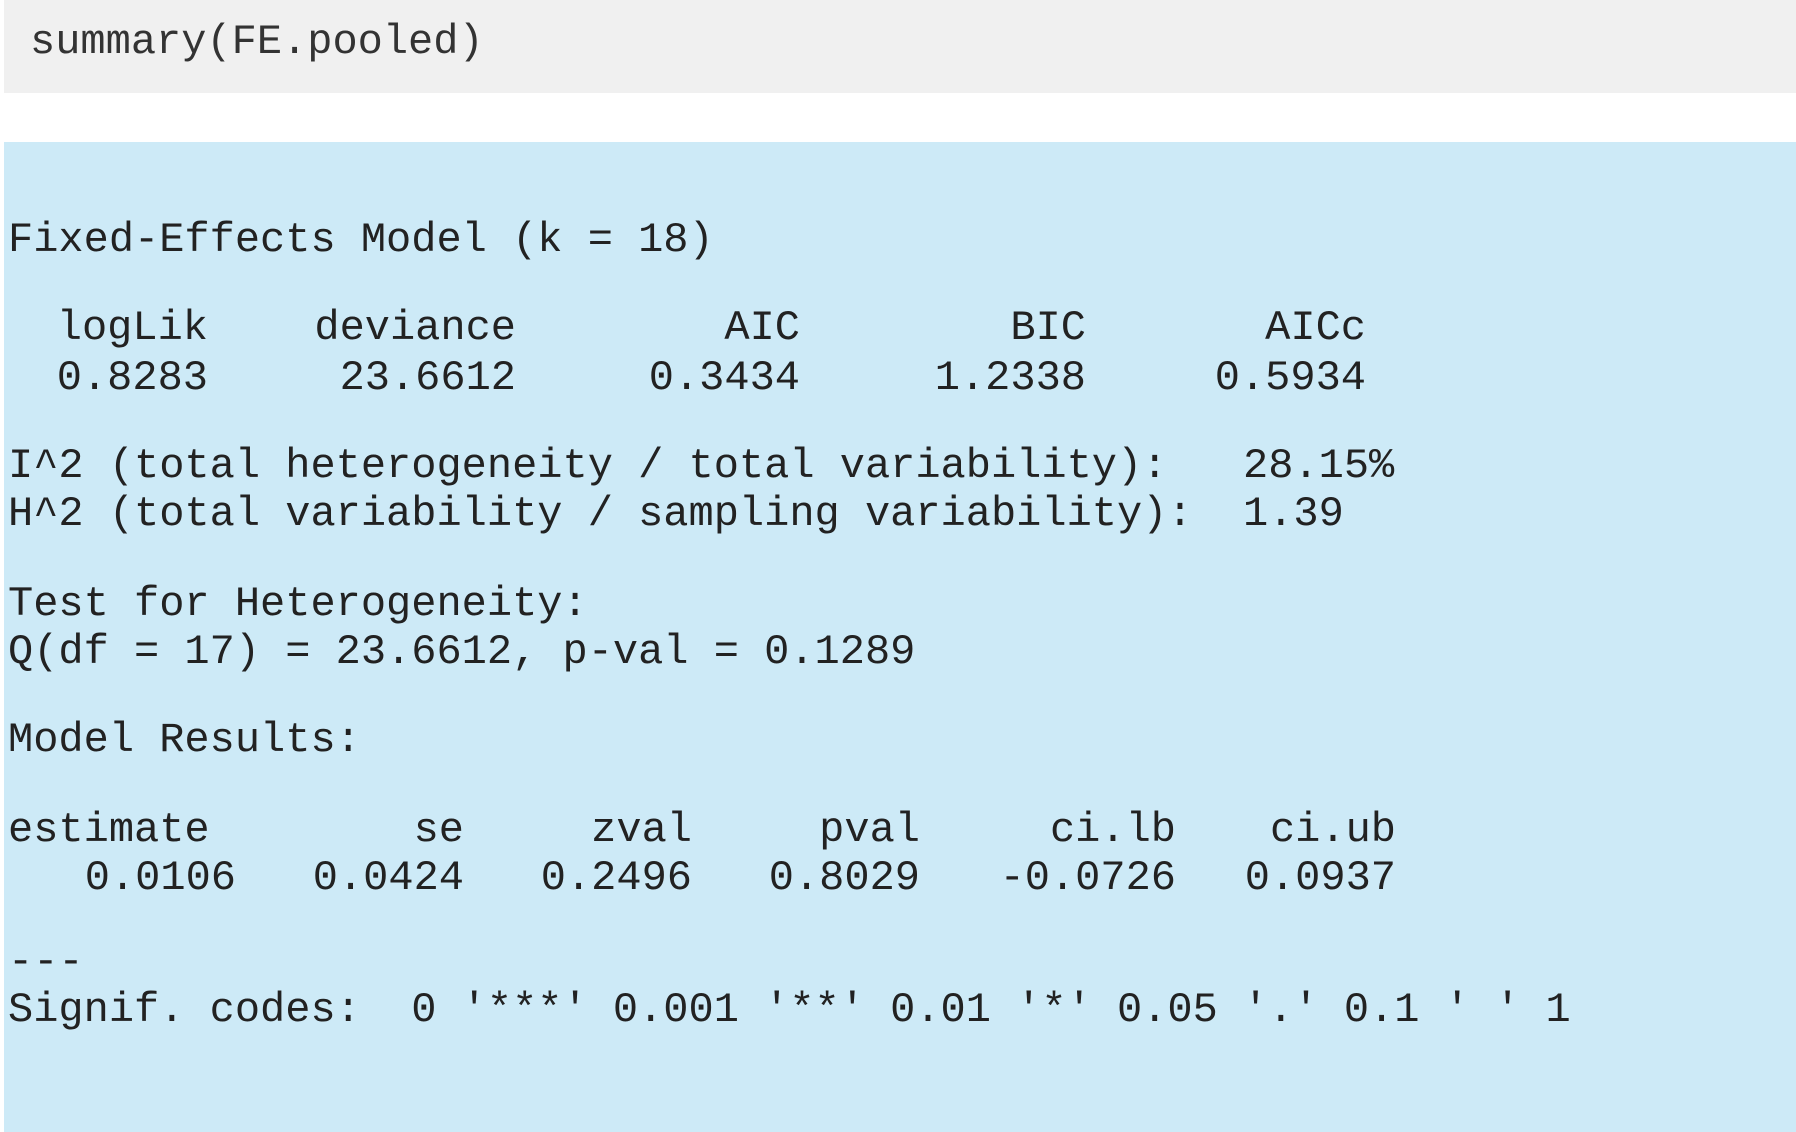 This screenshot has height=1132, width=1796. What do you see at coordinates (641, 830) in the screenshot?
I see `result-header-zval: zval` at bounding box center [641, 830].